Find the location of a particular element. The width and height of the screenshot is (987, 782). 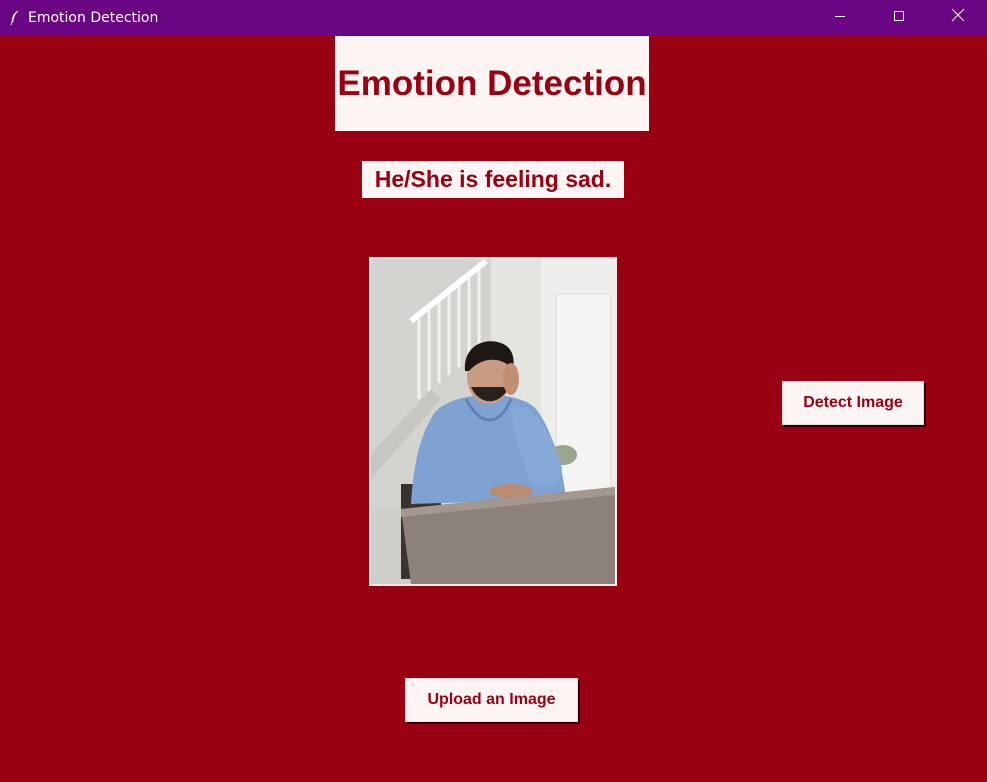

emotion-result-label: He/She is feeling sad. is located at coordinates (493, 179).